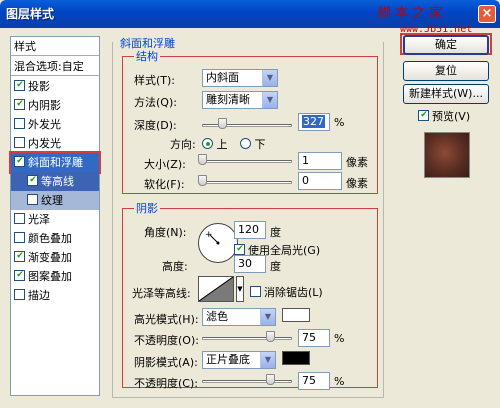 Image resolution: width=500 pixels, height=408 pixels. What do you see at coordinates (247, 381) in the screenshot?
I see `shadow-opacity-track` at bounding box center [247, 381].